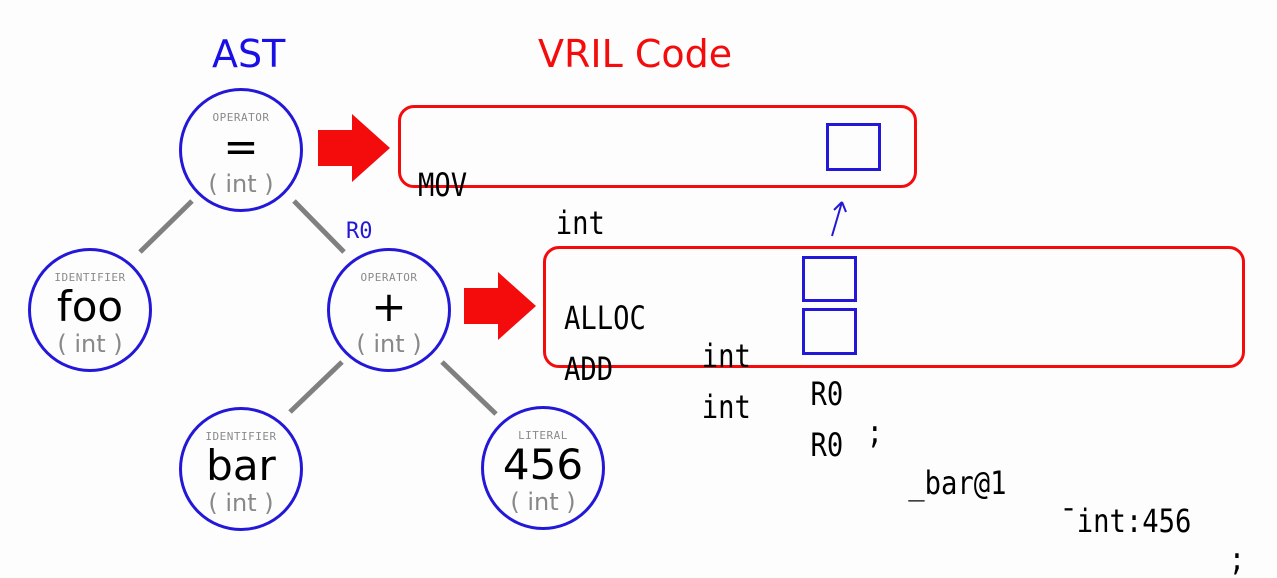 Image resolution: width=1277 pixels, height=578 pixels. I want to click on up-arrow-icon, so click(839, 219).